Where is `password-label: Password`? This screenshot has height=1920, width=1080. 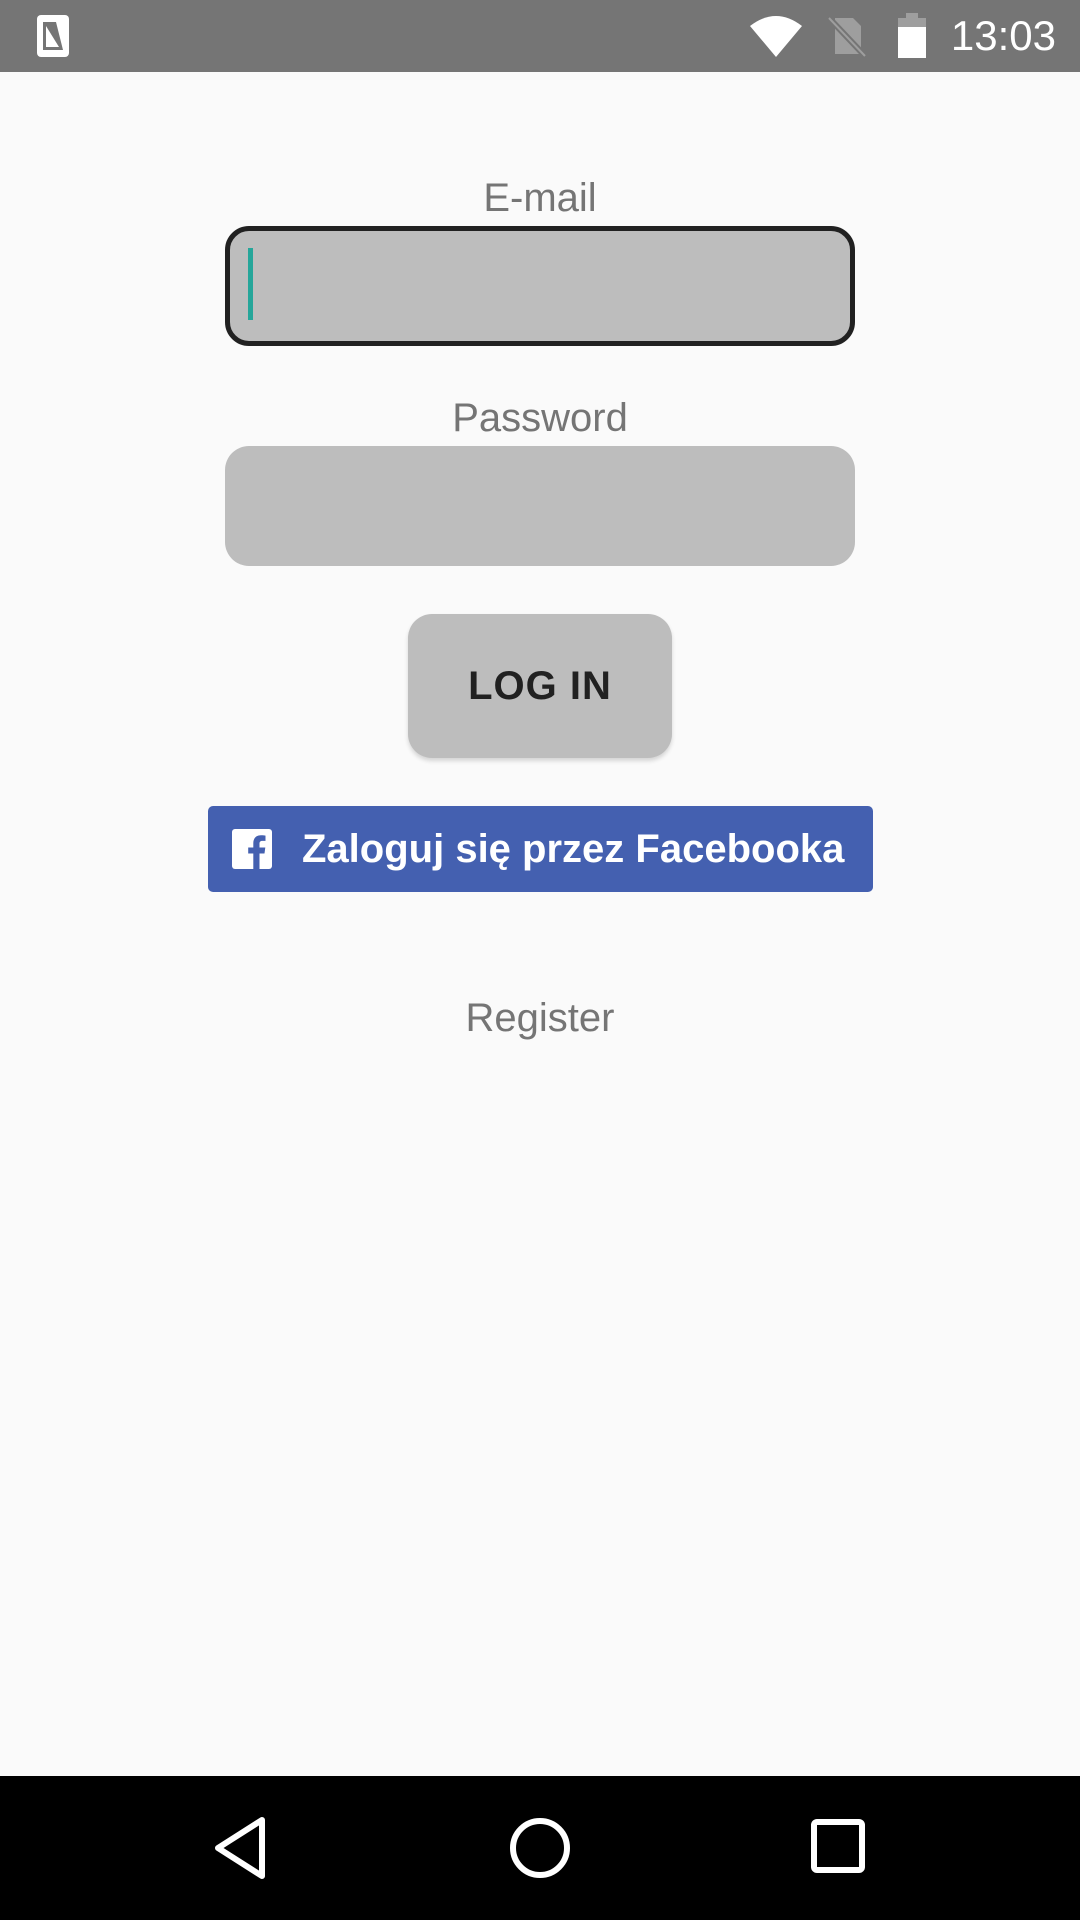
password-label: Password is located at coordinates (540, 418).